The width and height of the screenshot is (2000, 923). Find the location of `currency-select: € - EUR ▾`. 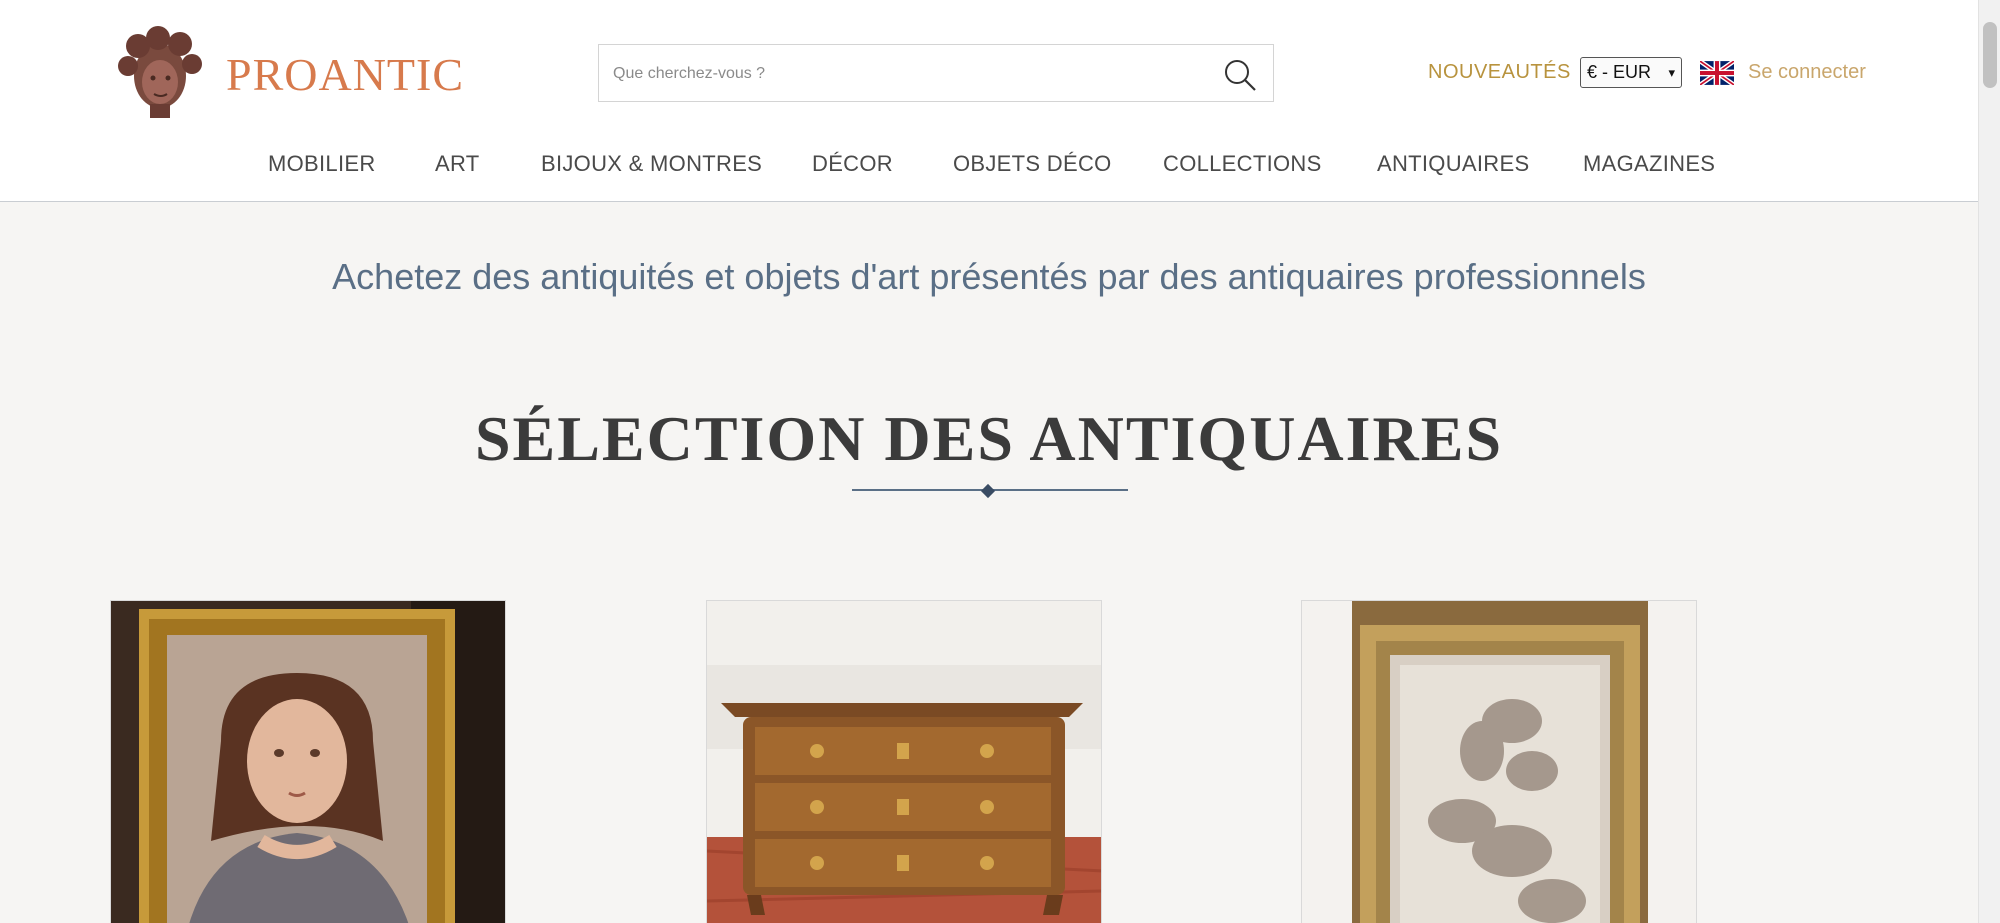

currency-select: € - EUR ▾ is located at coordinates (1631, 72).